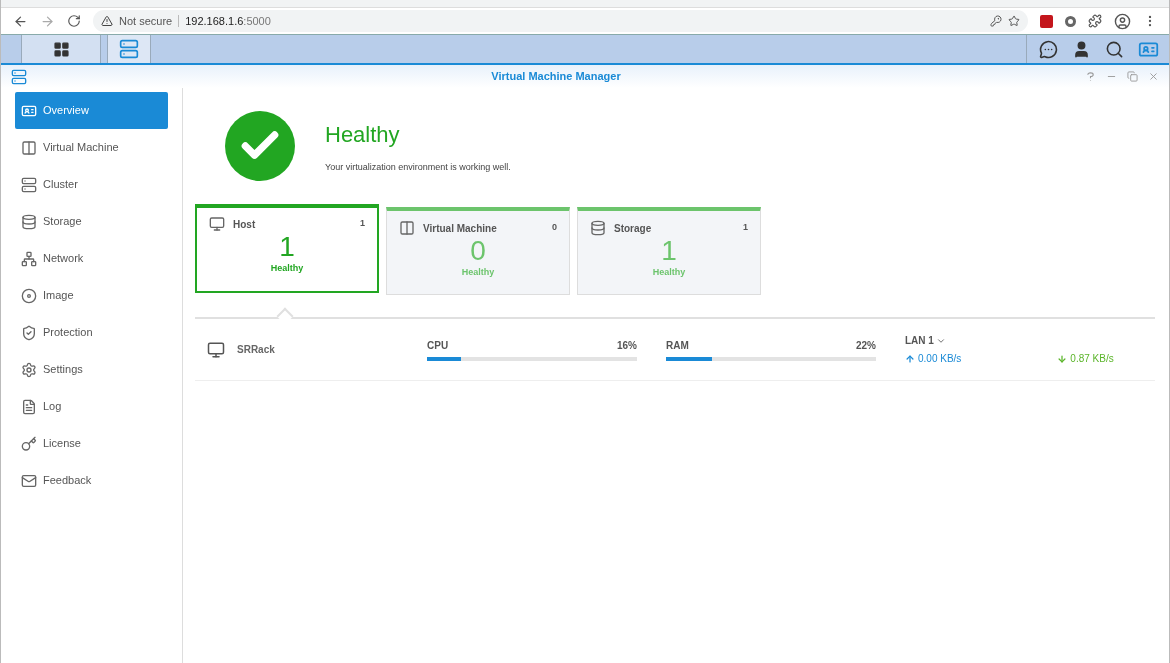 This screenshot has height=663, width=1170. I want to click on reload-icon, so click(74, 21).